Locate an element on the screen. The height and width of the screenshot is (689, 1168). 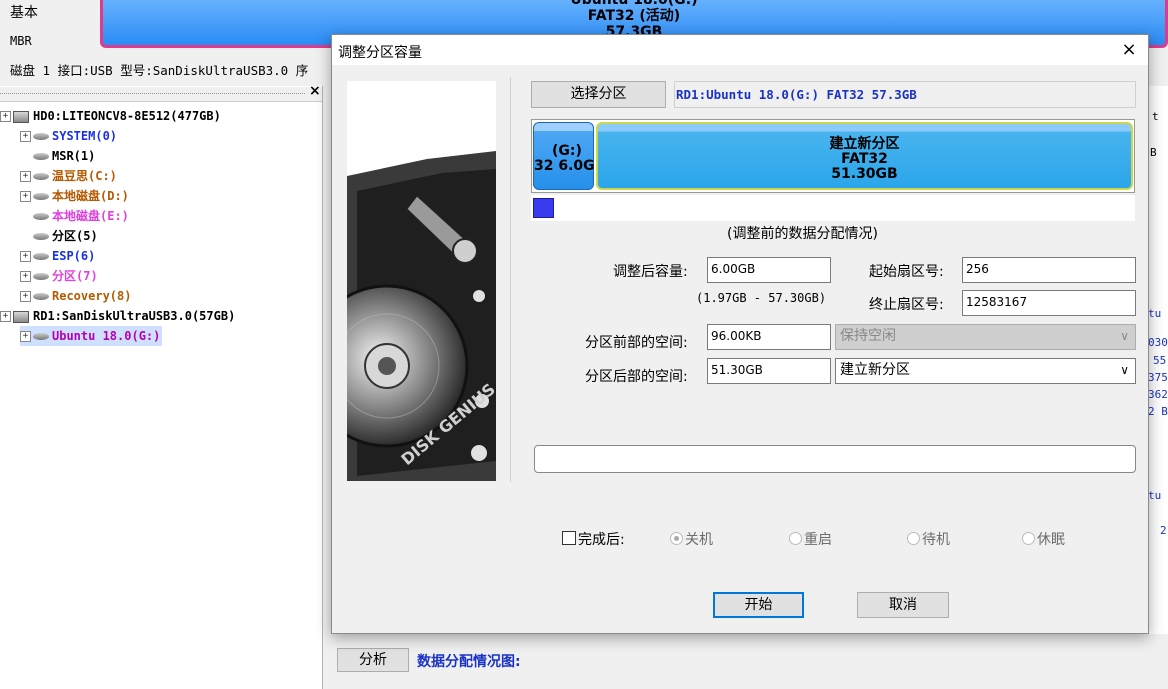
checkbox-box is located at coordinates (569, 538).